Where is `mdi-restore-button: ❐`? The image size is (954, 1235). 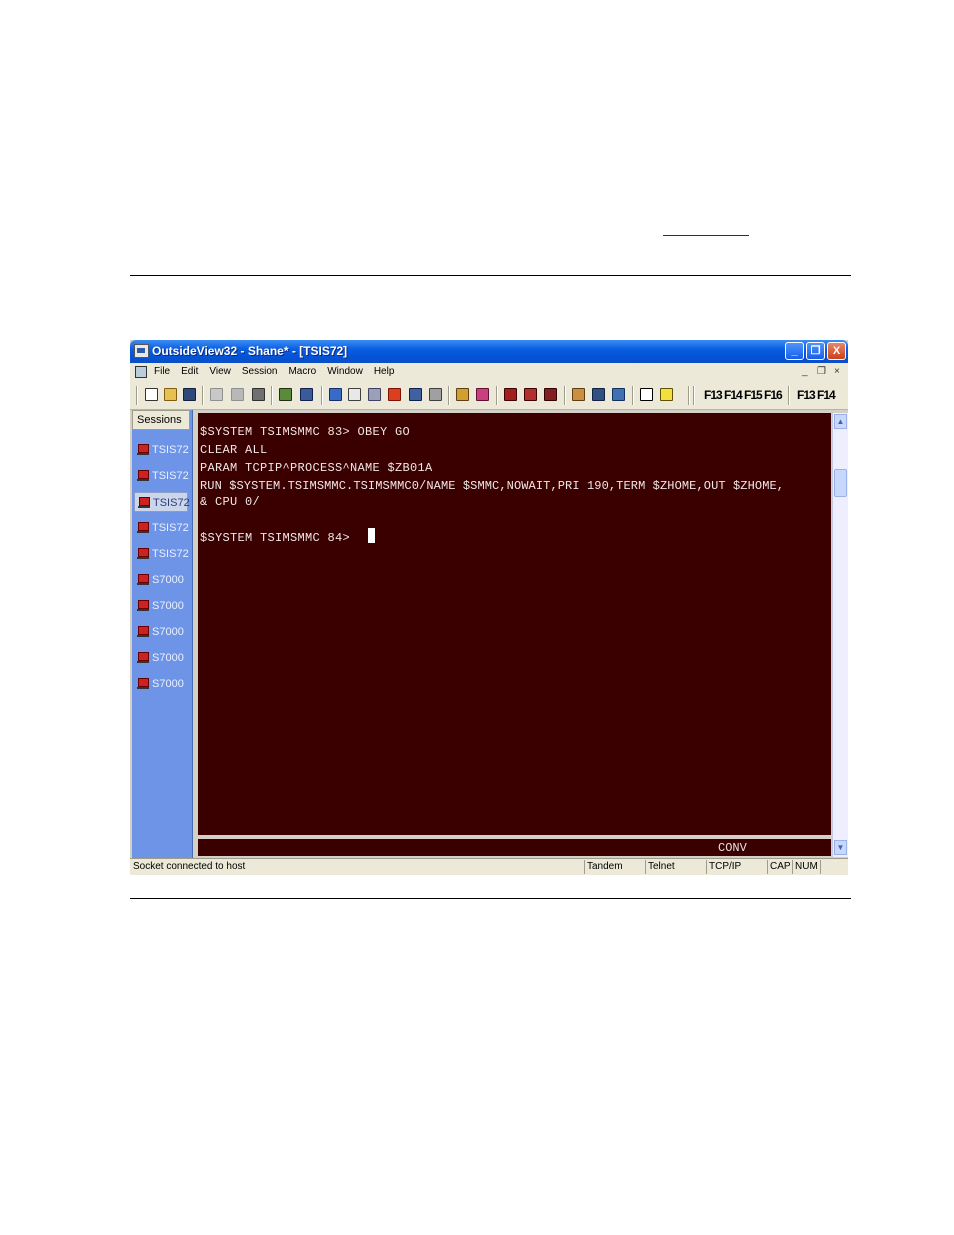
mdi-restore-button: ❐ is located at coordinates (821, 371).